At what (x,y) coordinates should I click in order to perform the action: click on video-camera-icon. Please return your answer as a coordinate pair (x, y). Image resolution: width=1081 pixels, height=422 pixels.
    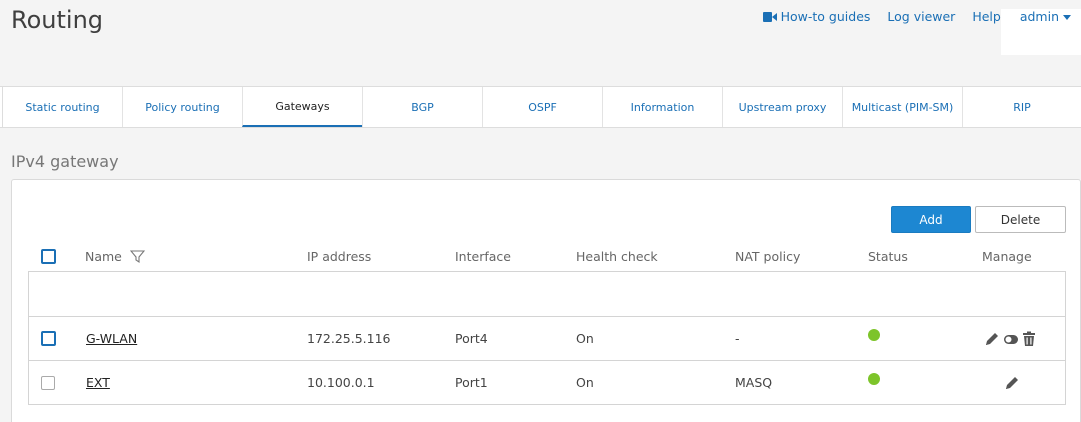
    Looking at the image, I should click on (769, 16).